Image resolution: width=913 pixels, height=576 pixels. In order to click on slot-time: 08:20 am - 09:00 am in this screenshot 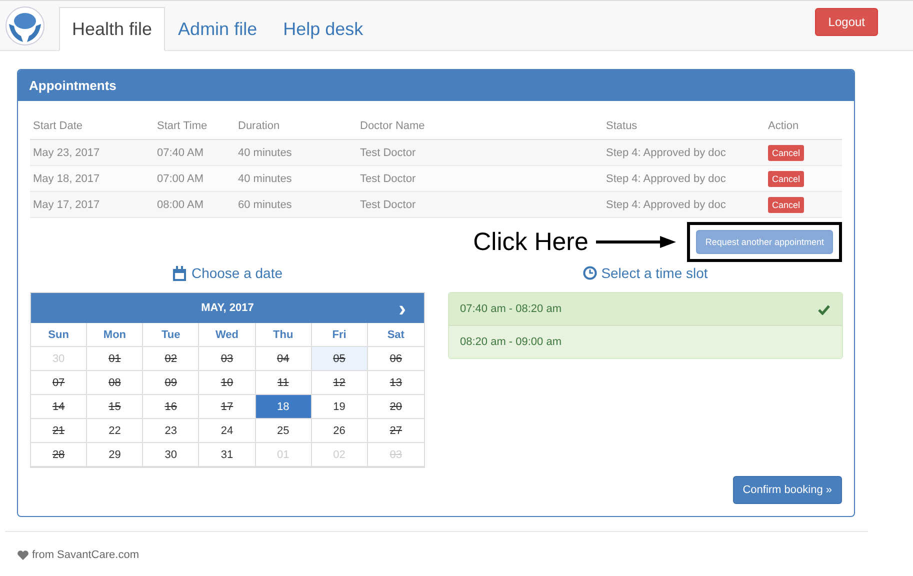, I will do `click(511, 342)`.